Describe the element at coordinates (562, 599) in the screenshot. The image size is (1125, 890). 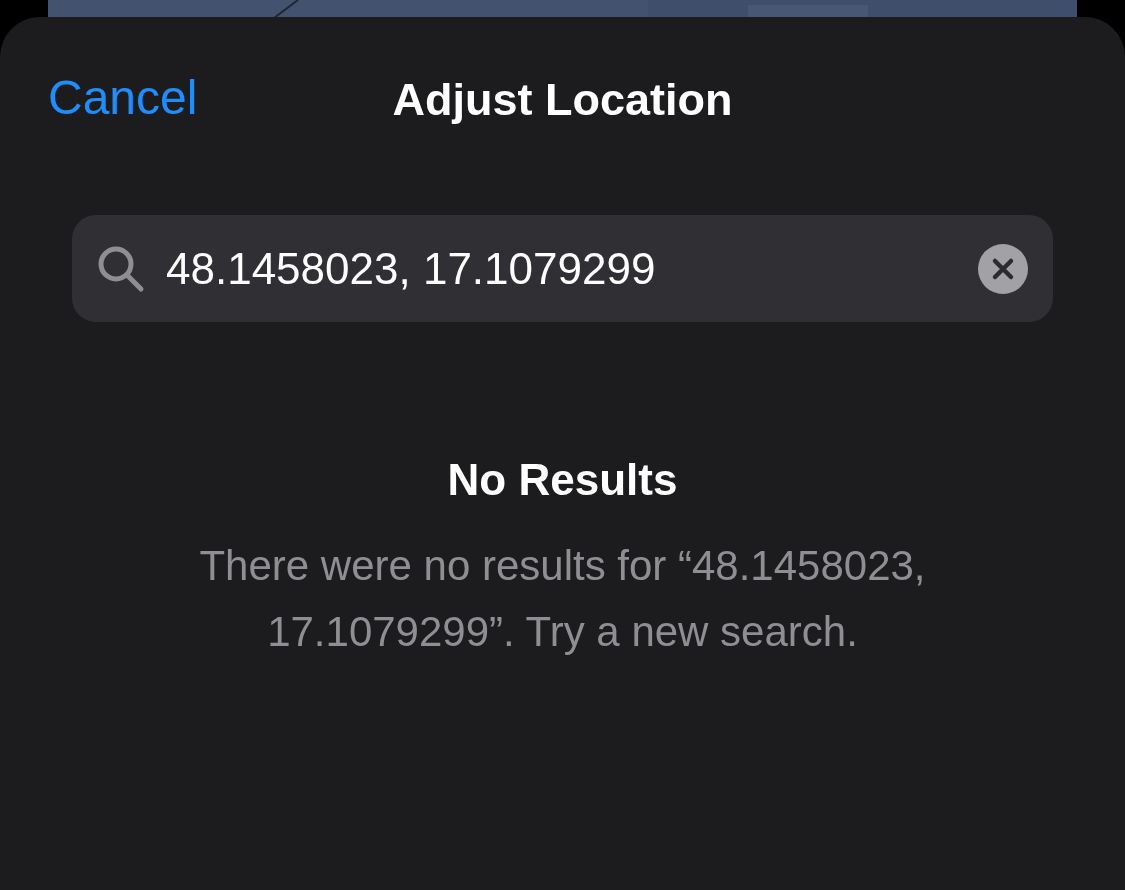
I see `no-results-message: There were no results for “48.1458023, 17.1079299”. Try a new search.` at that location.